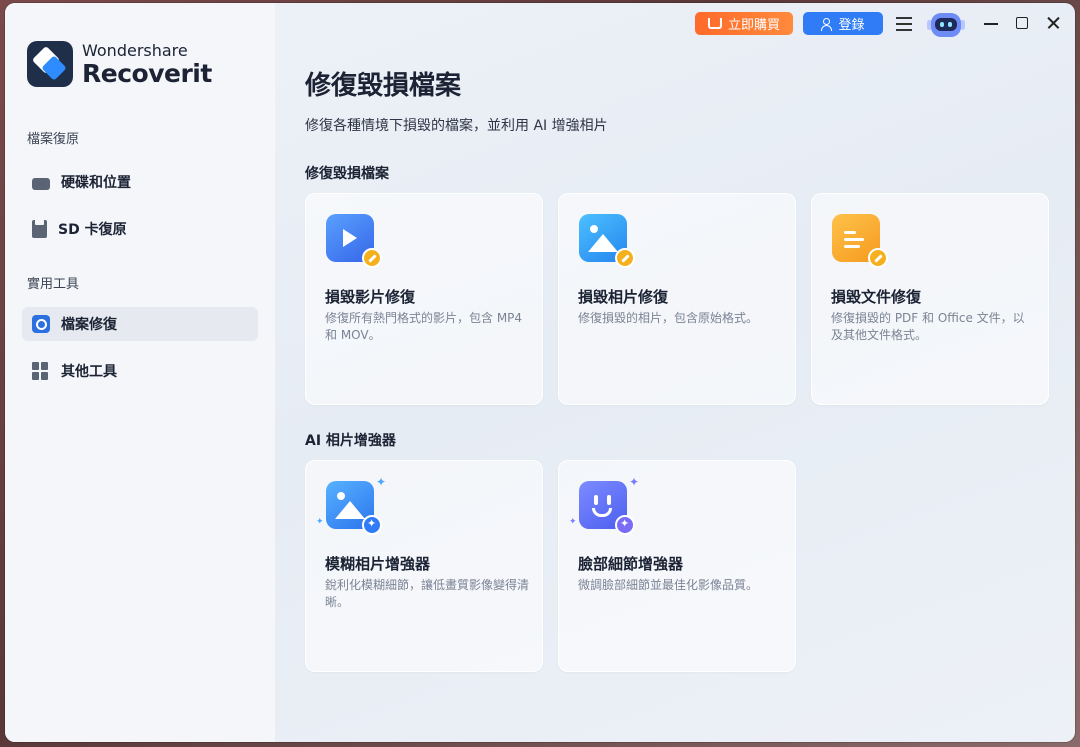  I want to click on sidebar-item-label: 其他工具, so click(89, 372).